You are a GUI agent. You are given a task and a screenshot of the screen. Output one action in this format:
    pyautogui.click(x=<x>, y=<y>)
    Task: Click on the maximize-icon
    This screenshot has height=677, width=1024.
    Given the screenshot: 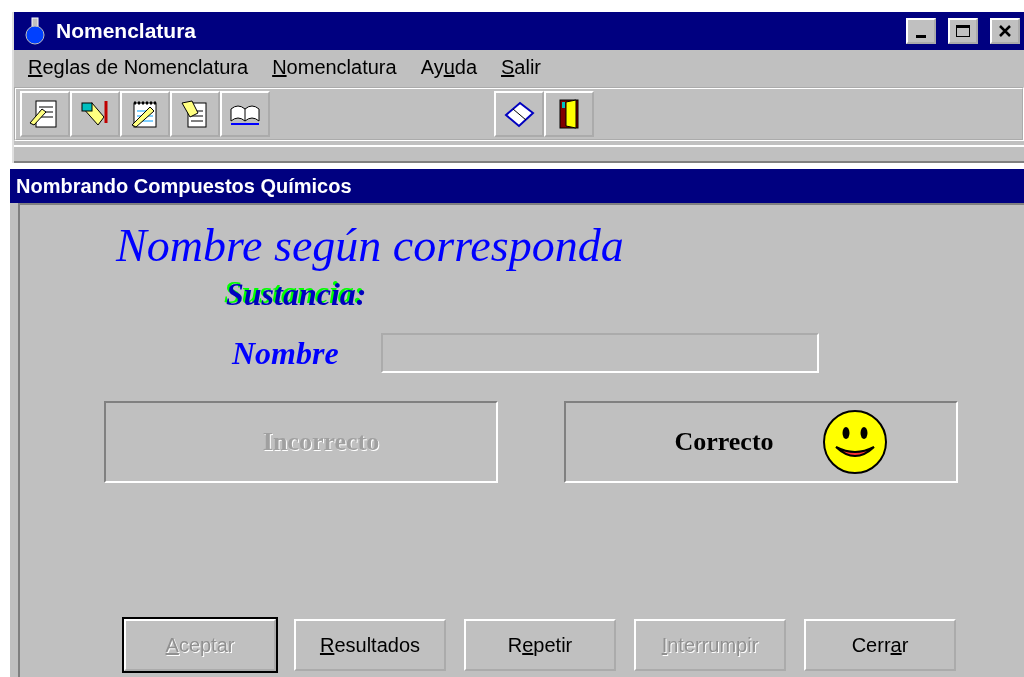 What is the action you would take?
    pyautogui.click(x=963, y=31)
    